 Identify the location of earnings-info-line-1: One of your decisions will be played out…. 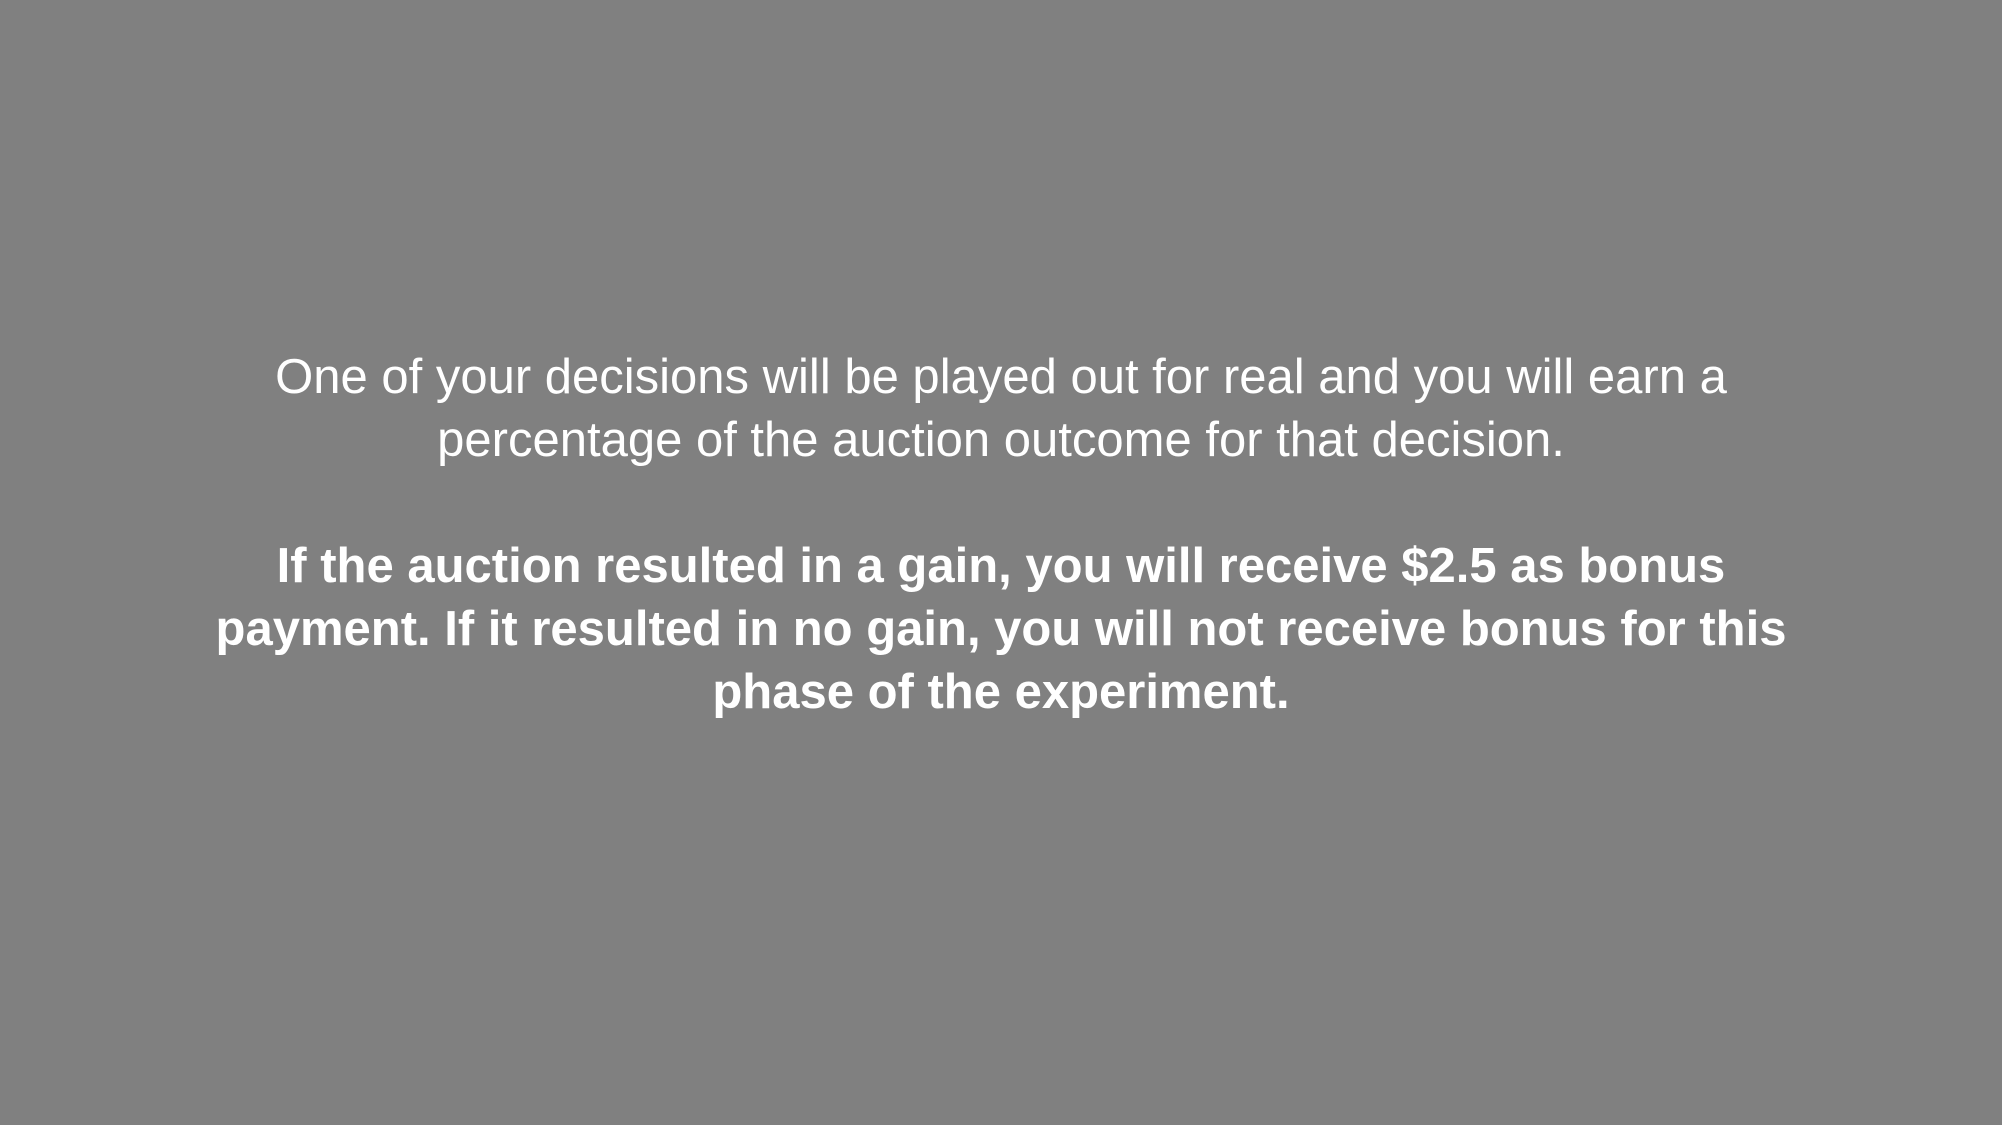
(1001, 377).